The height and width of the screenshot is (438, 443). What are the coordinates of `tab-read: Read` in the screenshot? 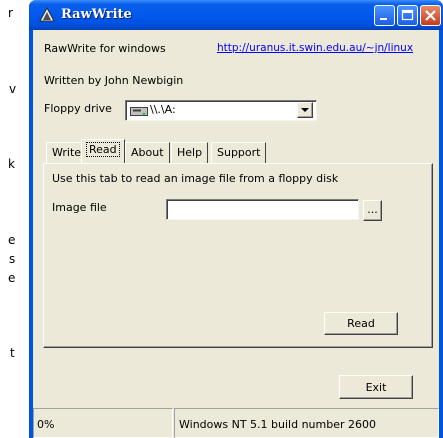 It's located at (103, 151).